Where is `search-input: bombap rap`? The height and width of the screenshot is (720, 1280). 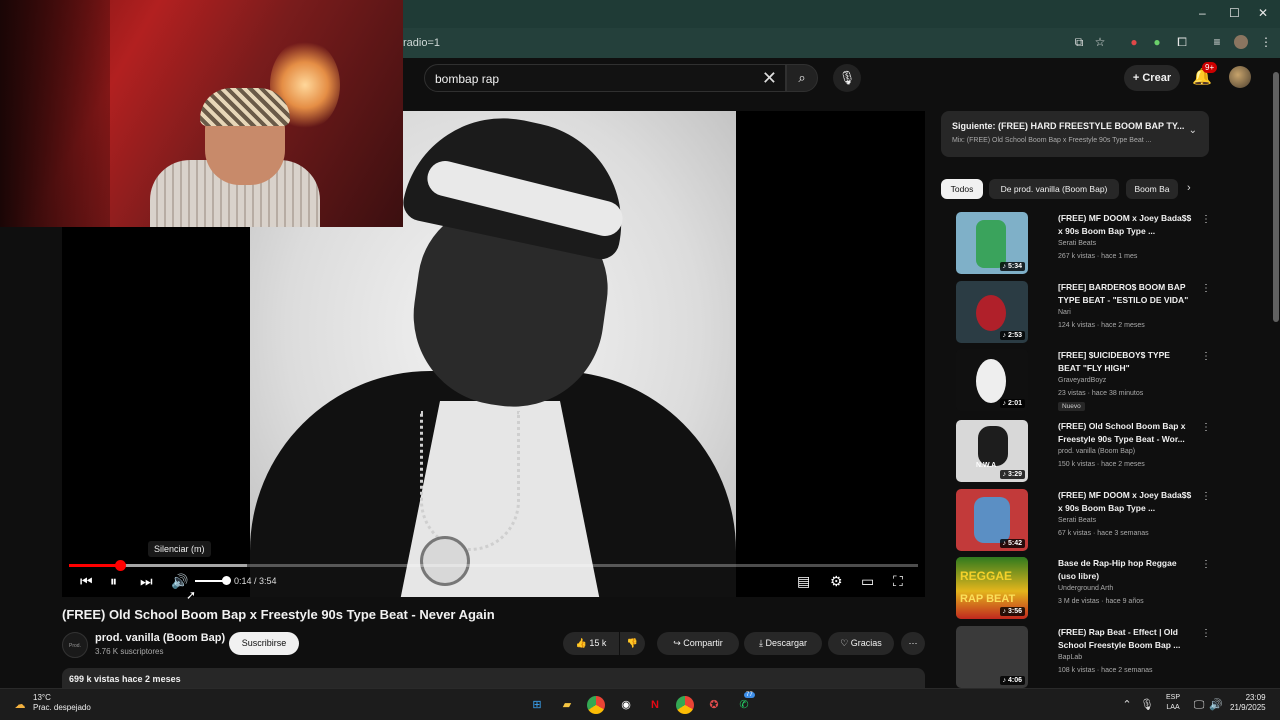
search-input: bombap rap is located at coordinates (467, 79).